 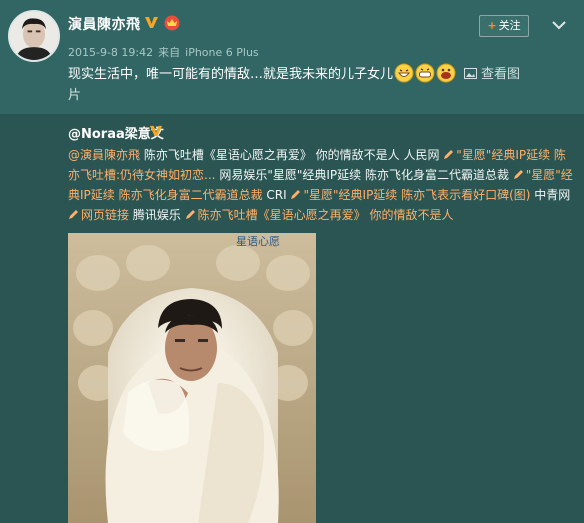 I want to click on link-4-text: 网页链接, so click(x=105, y=215).